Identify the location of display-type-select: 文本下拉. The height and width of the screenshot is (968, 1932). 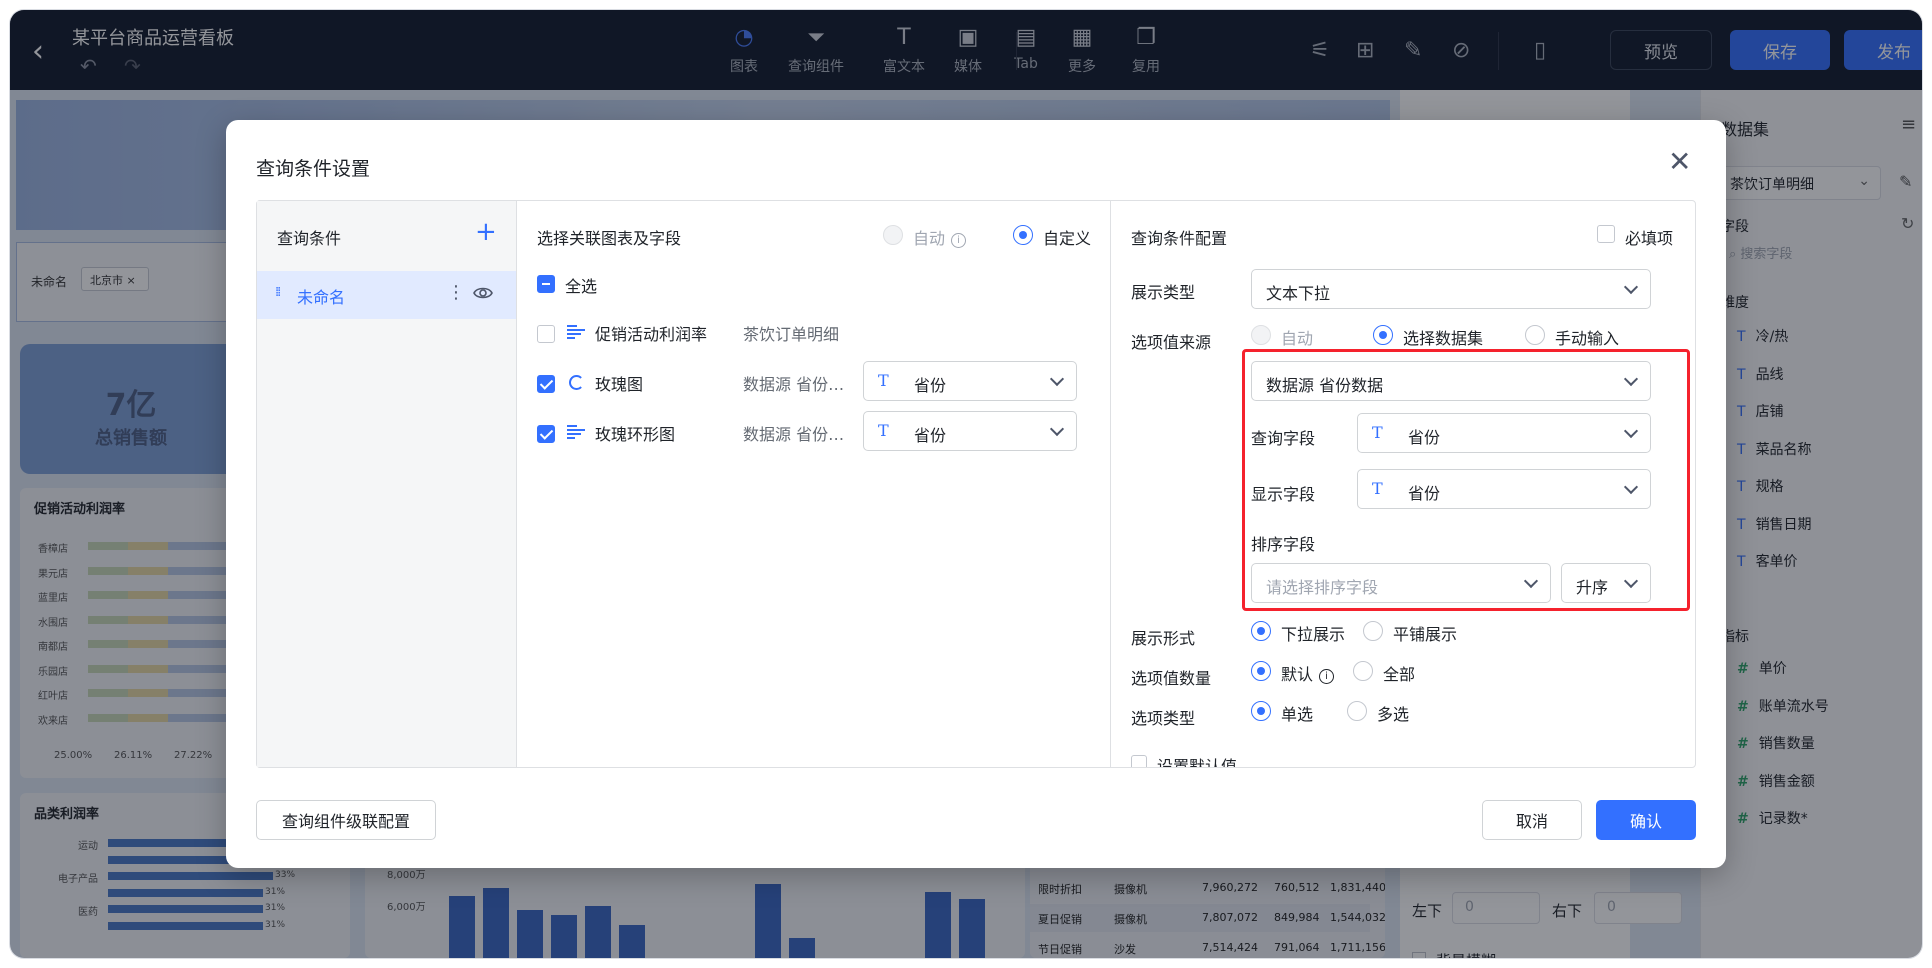
(1451, 289).